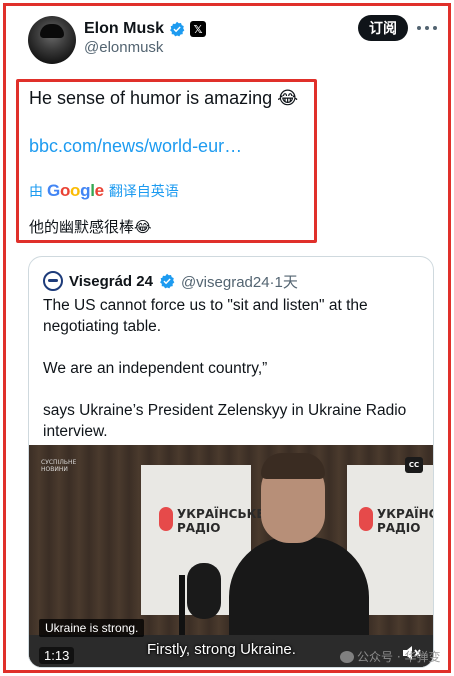 The height and width of the screenshot is (676, 454). Describe the element at coordinates (166, 519) in the screenshot. I see `radio-logo-mark` at that location.